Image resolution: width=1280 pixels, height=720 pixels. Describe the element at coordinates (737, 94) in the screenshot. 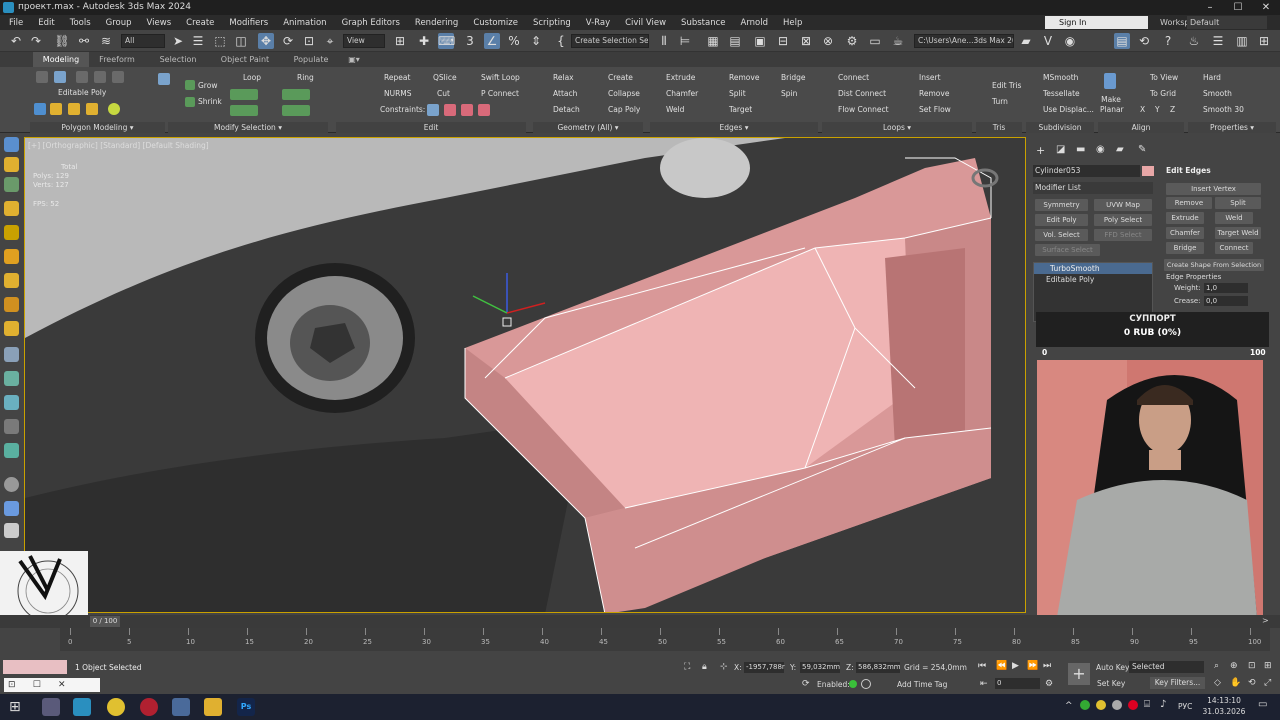

I see `split-button: Split` at that location.